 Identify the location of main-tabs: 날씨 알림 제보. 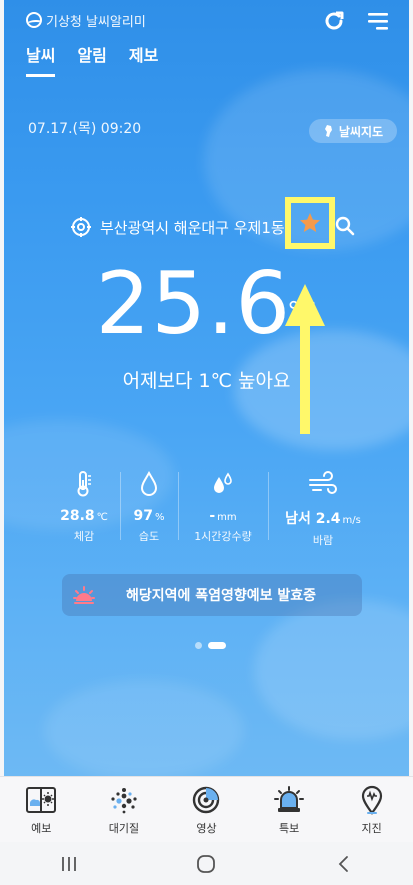
(92, 59).